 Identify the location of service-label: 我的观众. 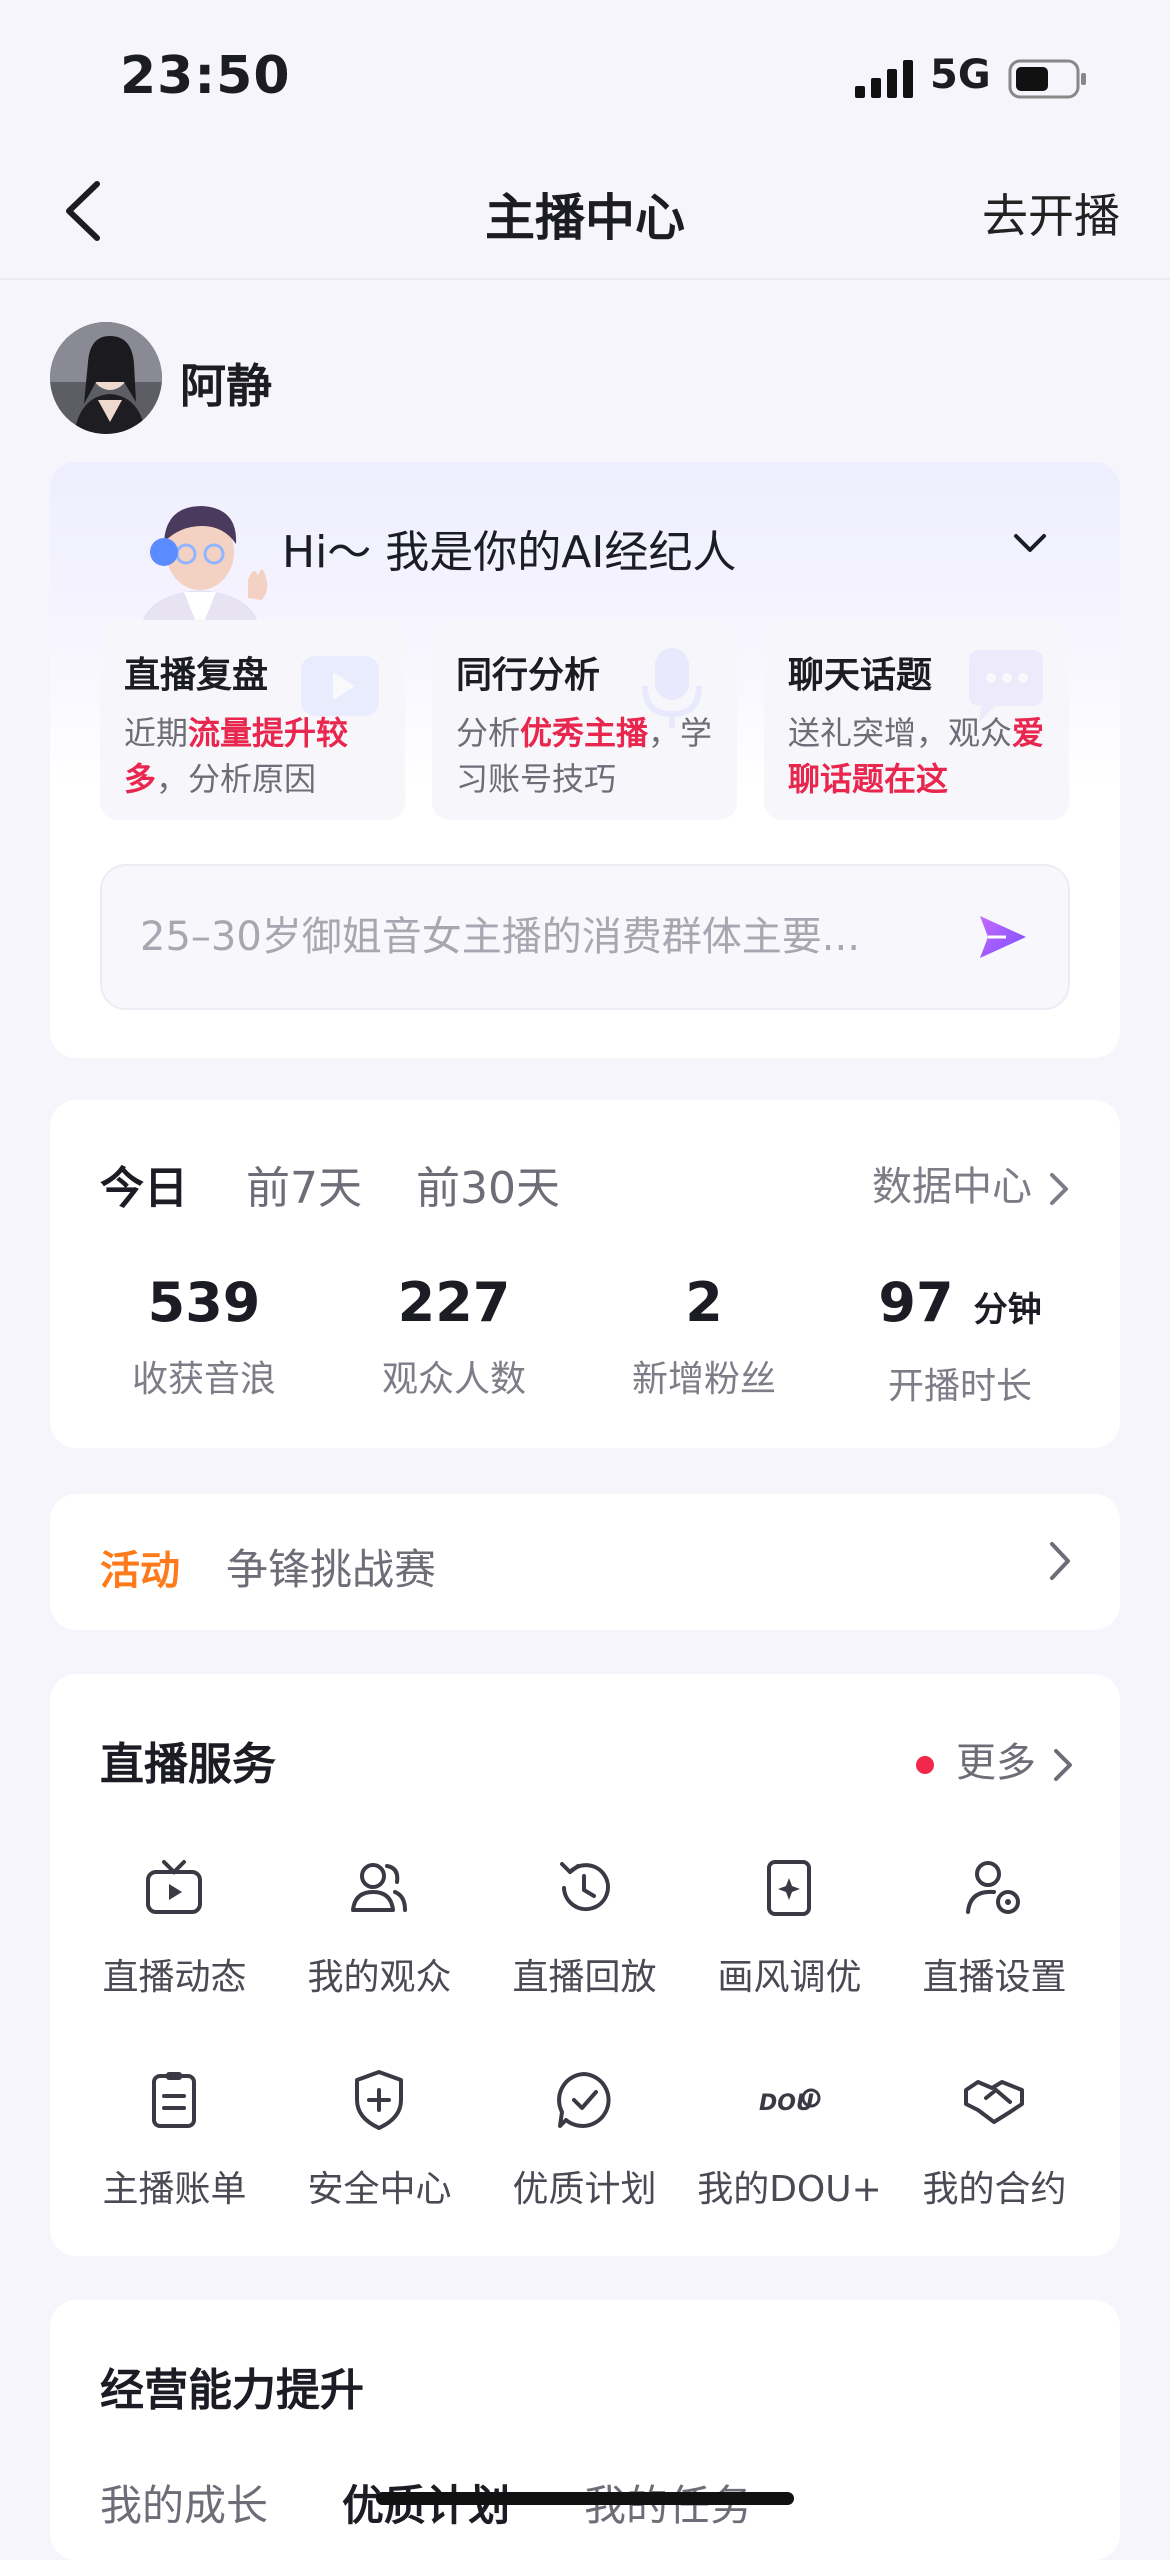
(379, 1977).